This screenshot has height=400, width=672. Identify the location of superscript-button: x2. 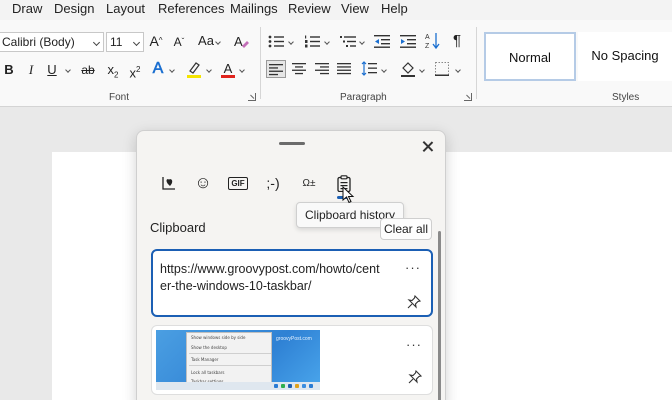
(135, 71).